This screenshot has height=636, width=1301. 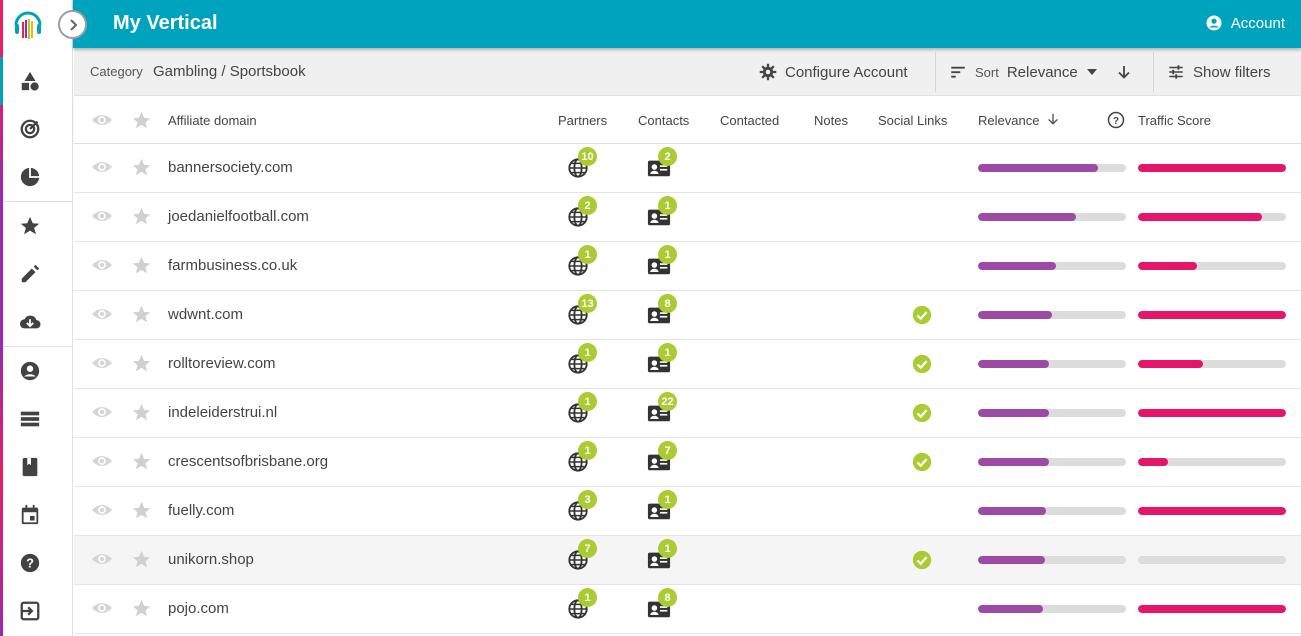 I want to click on affiliate-domain: indeleiderstrui.nl, so click(x=222, y=412).